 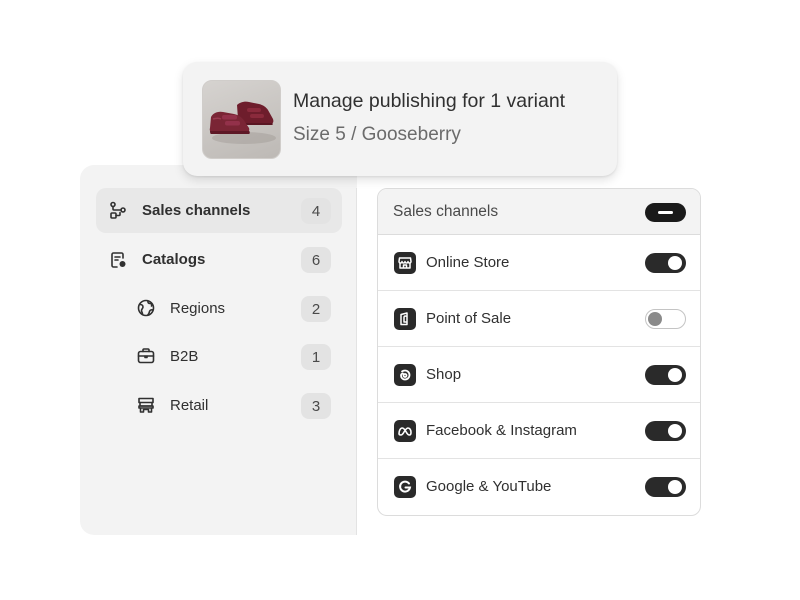 What do you see at coordinates (316, 357) in the screenshot?
I see `count-badge: 1` at bounding box center [316, 357].